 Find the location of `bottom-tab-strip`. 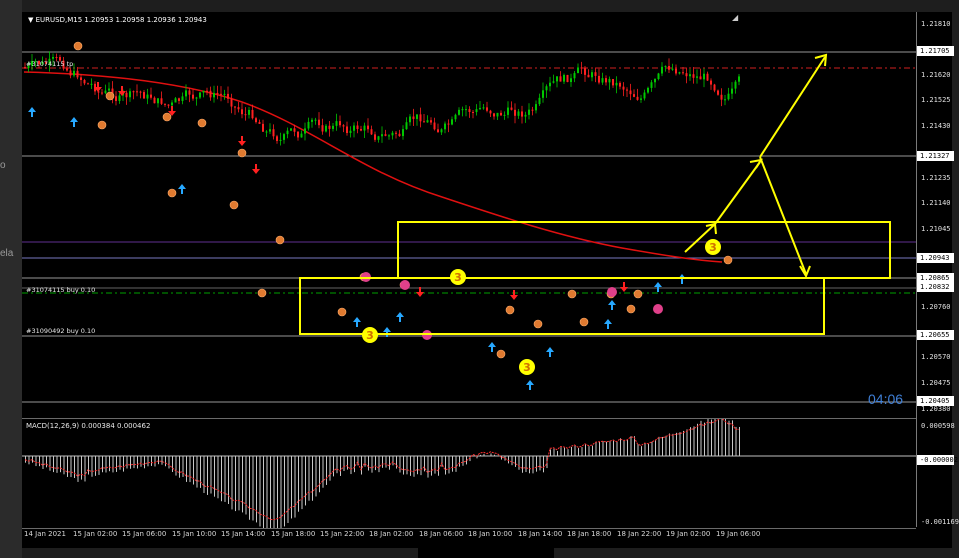

bottom-tab-strip is located at coordinates (486, 549).